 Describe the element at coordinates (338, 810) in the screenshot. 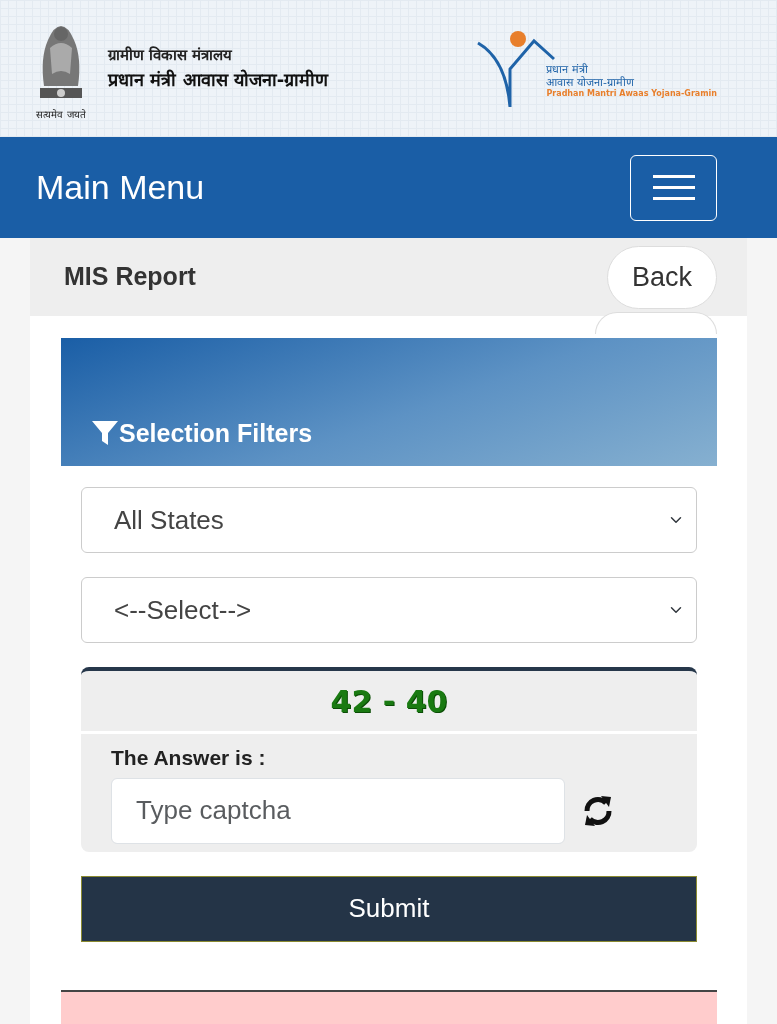

I see `captcha-field: Type captcha` at that location.